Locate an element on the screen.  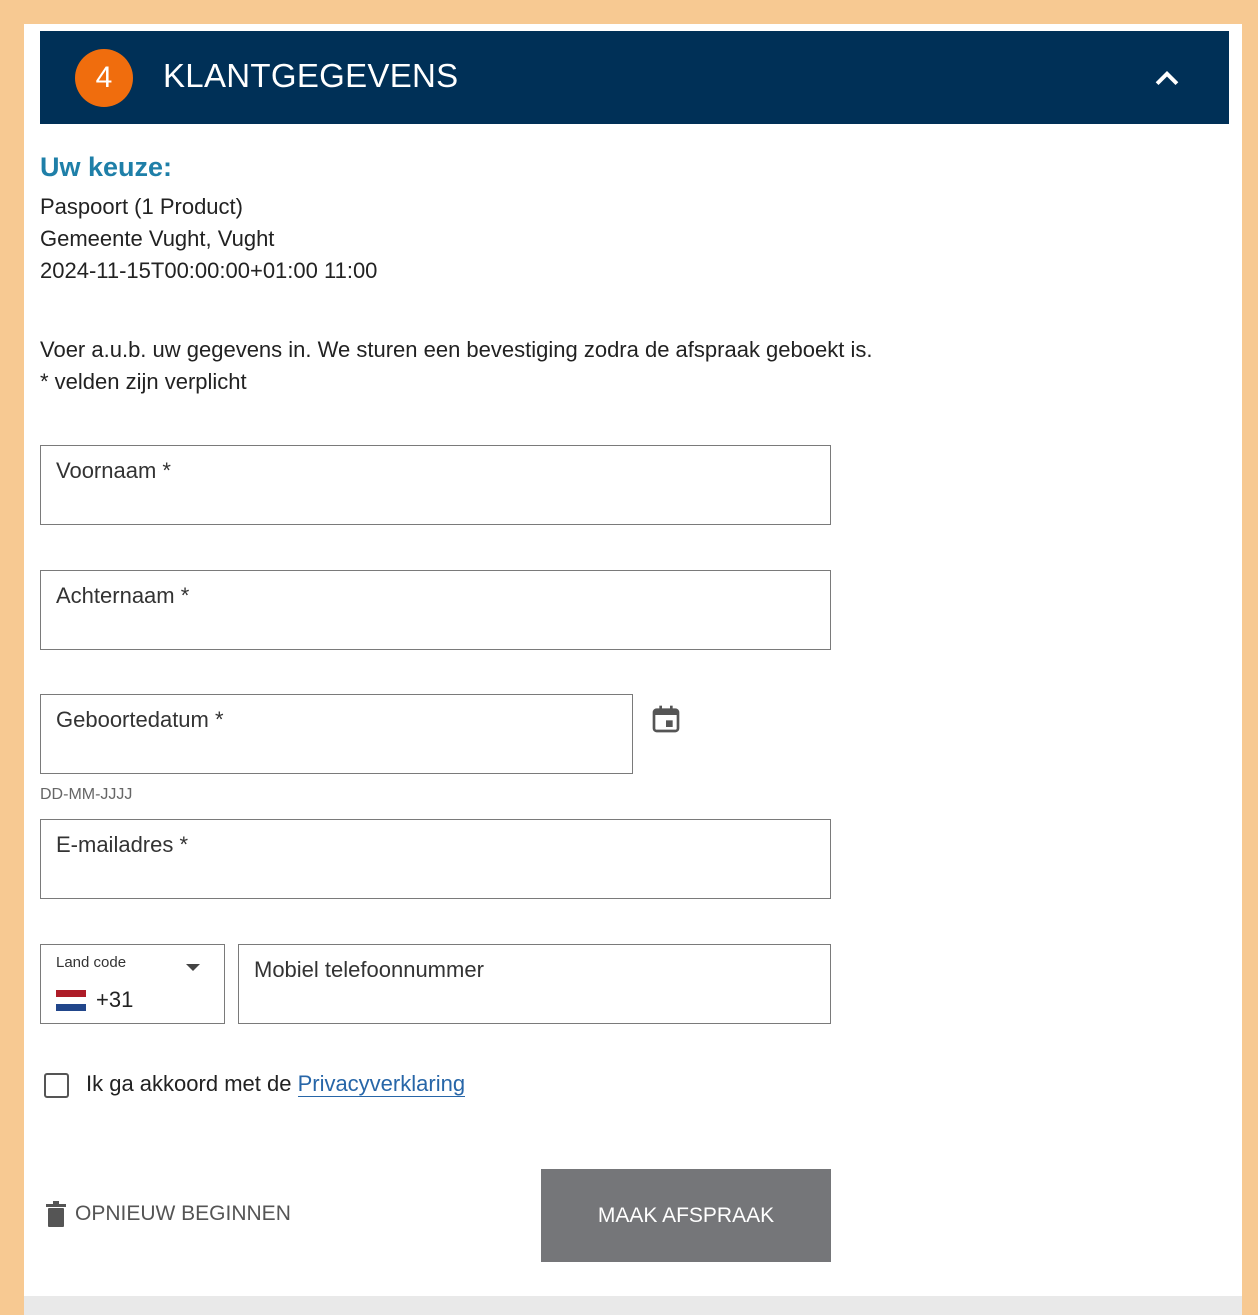
first-name-field: Voornaam * is located at coordinates (435, 485).